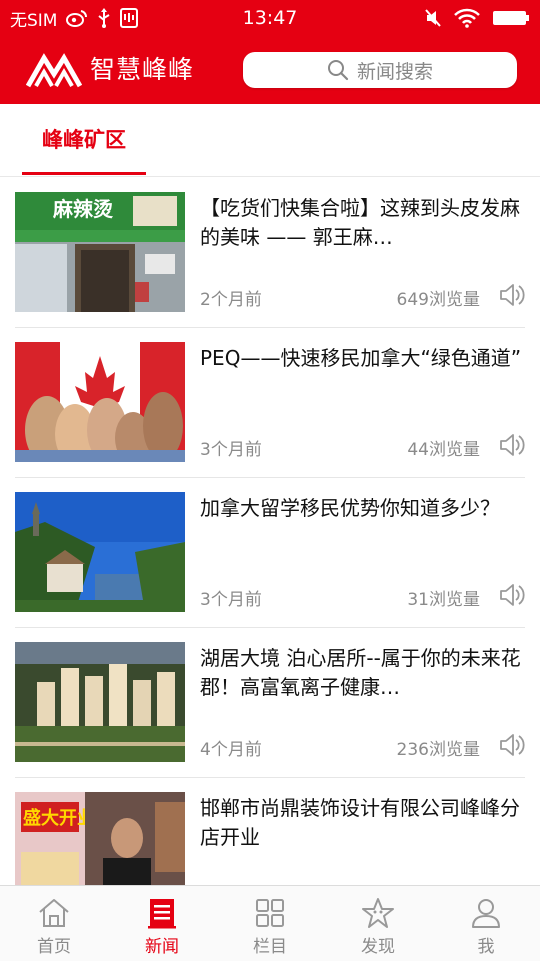 This screenshot has width=540, height=961. What do you see at coordinates (361, 358) in the screenshot?
I see `news-title: PEQ——快速移民加拿大“绿色通道”` at bounding box center [361, 358].